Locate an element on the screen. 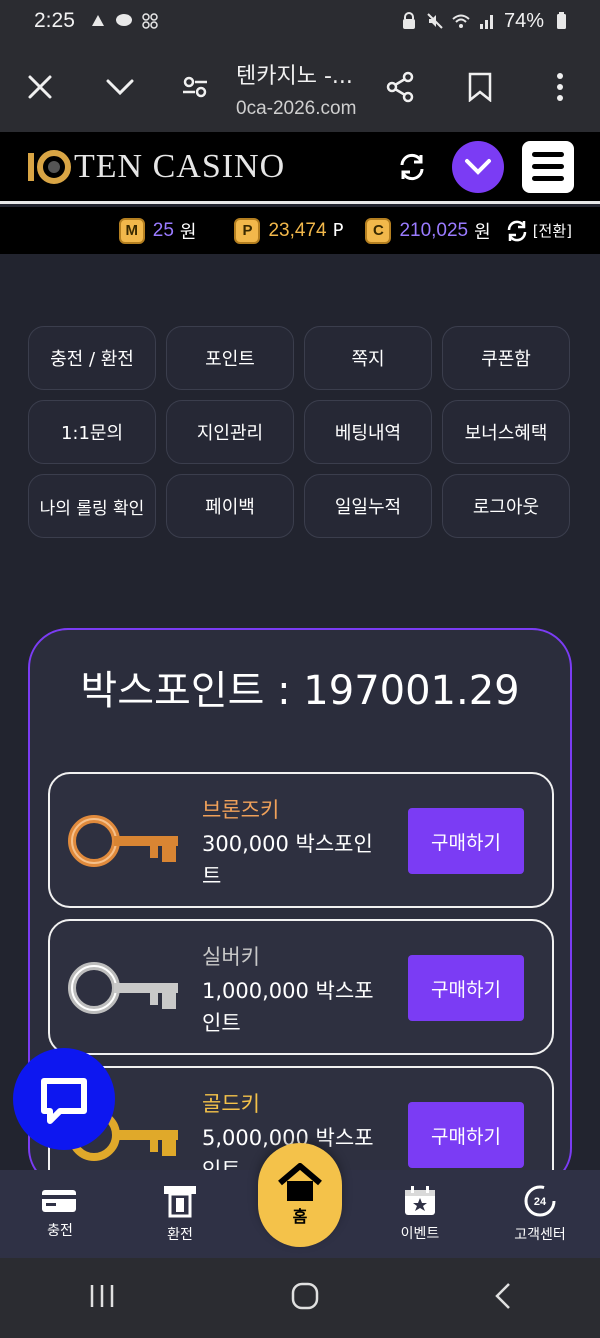 The image size is (600, 1338). bookmark-button is located at coordinates (480, 87).